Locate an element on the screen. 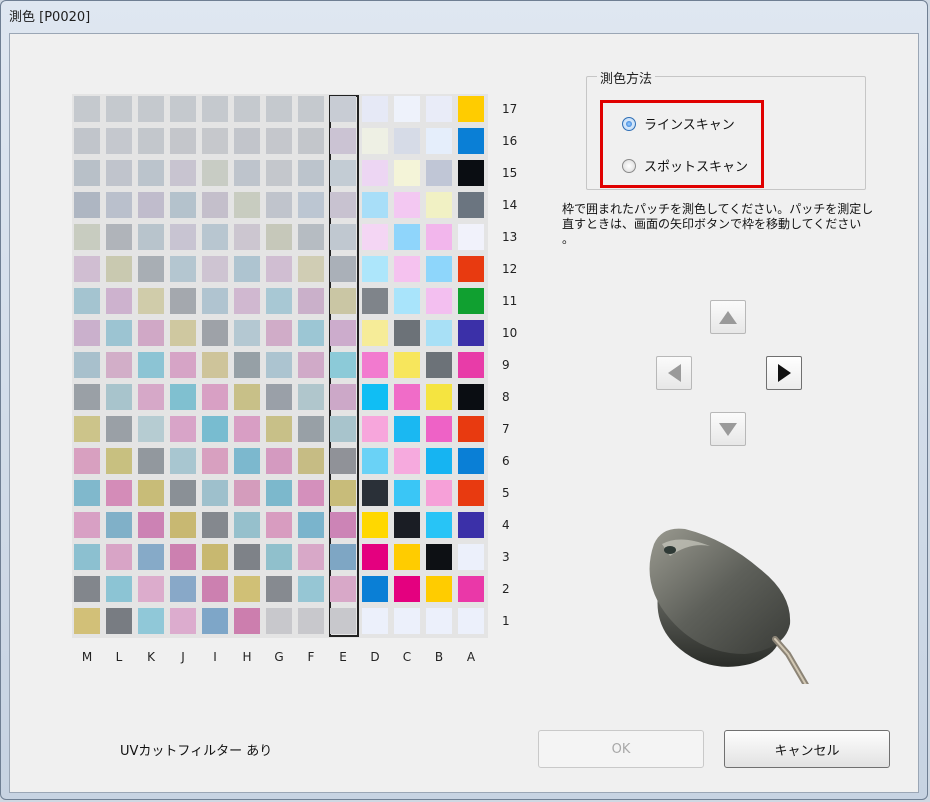  column-label: C is located at coordinates (407, 657).